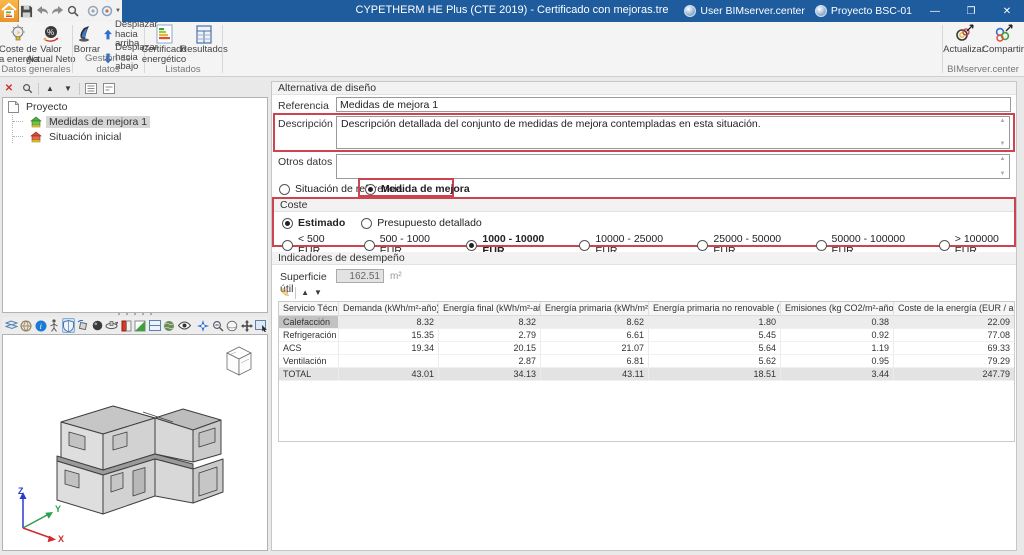 The image size is (1024, 555). Describe the element at coordinates (744, 11) in the screenshot. I see `user-badge: User BIMserver.center` at that location.